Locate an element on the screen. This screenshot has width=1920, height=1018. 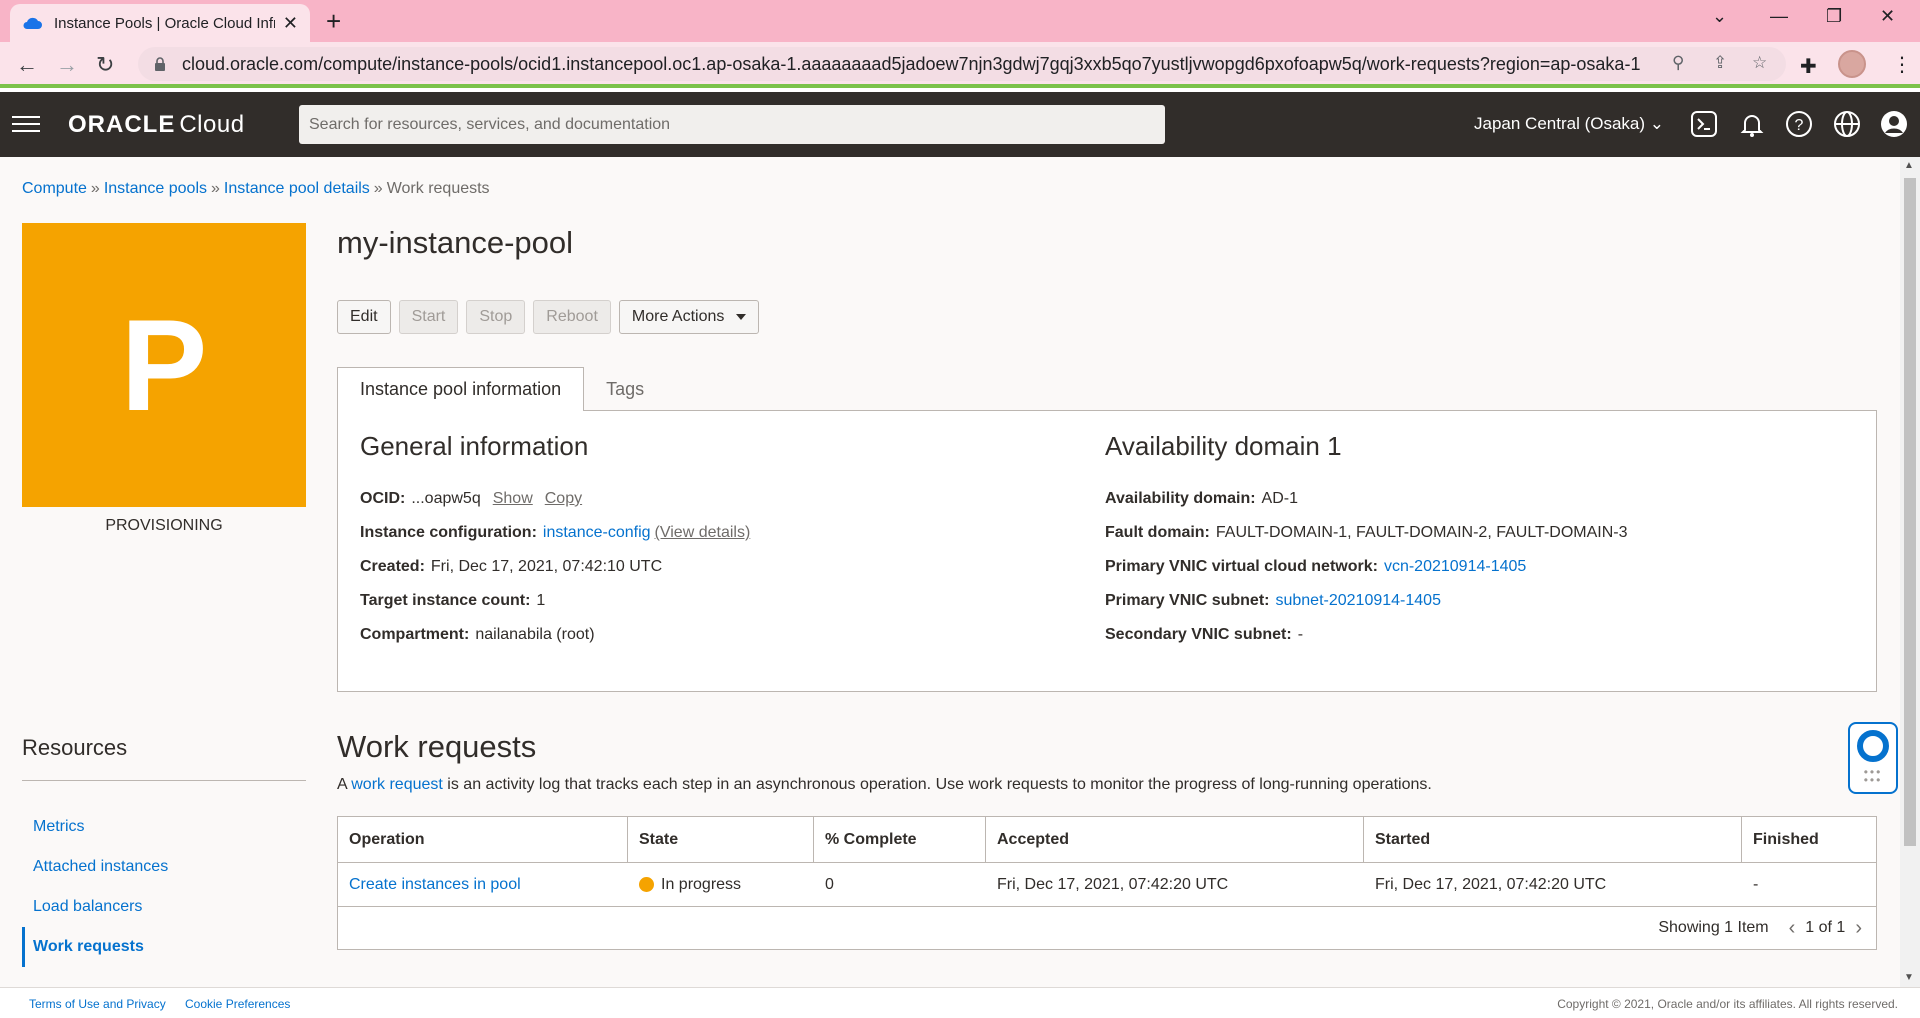
back-icon: ← is located at coordinates (27, 65).